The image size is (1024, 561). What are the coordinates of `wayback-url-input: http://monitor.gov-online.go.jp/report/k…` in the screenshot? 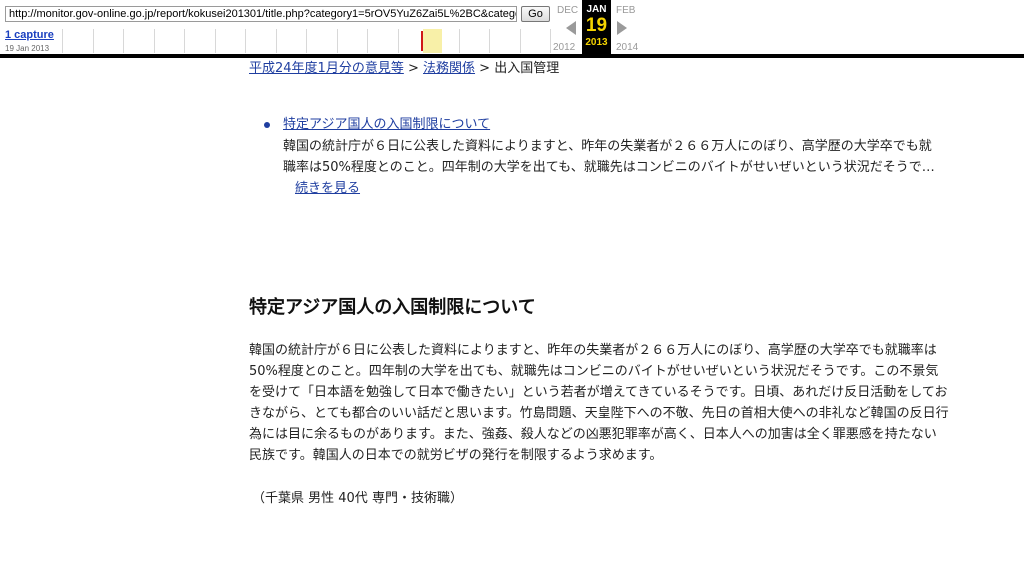 It's located at (261, 14).